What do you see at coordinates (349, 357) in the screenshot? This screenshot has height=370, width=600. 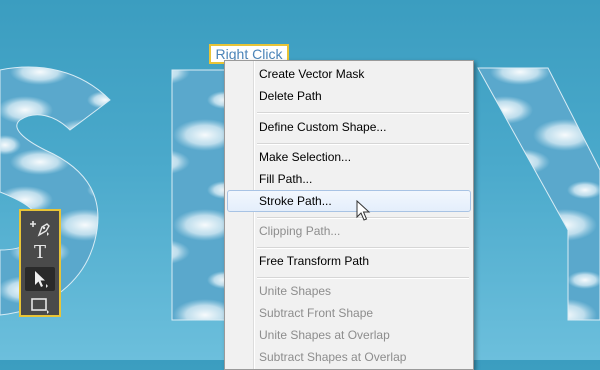 I see `menu-item-subtract-shapes-at-overlap: Subtract Shapes at Overlap` at bounding box center [349, 357].